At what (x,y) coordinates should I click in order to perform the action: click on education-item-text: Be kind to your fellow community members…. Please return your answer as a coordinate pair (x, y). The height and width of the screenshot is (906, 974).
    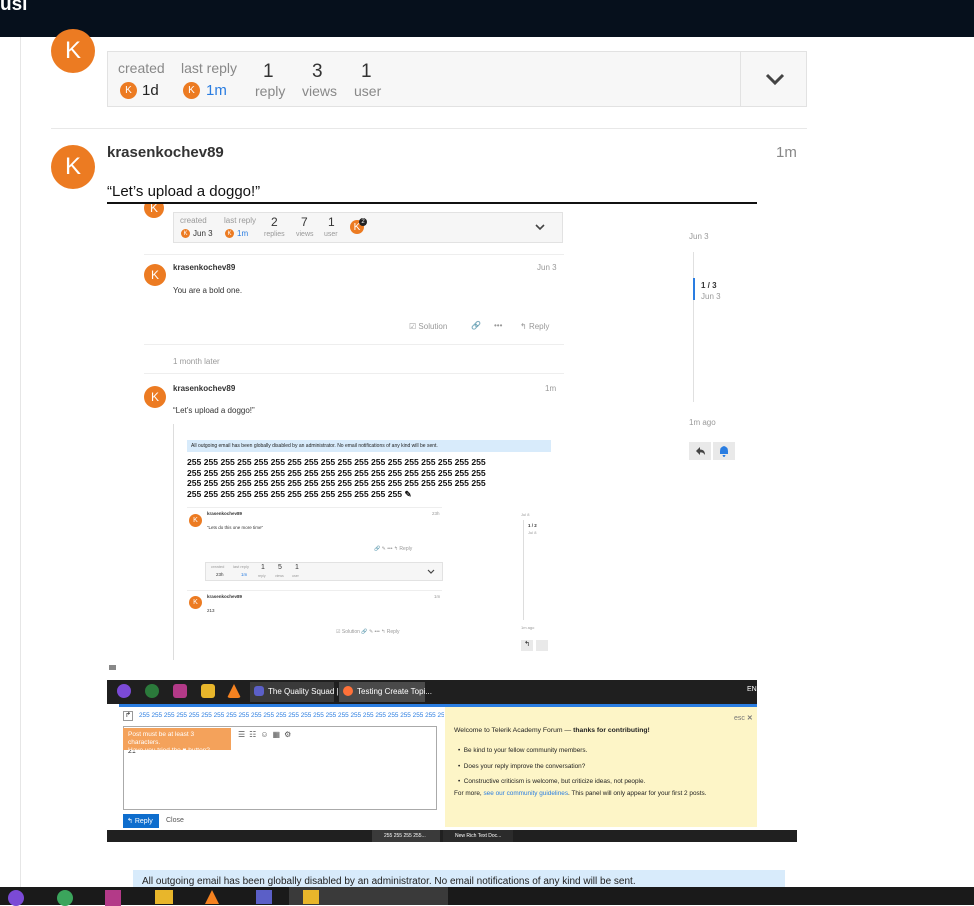
    Looking at the image, I should click on (525, 750).